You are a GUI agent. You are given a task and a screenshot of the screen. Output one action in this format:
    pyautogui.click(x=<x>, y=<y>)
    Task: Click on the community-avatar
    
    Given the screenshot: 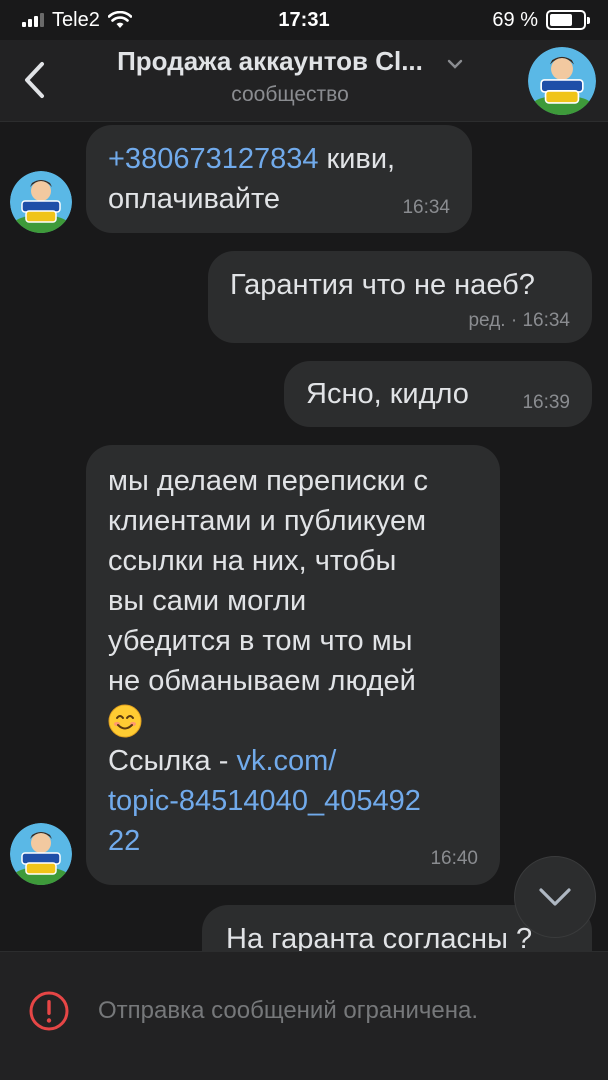 What is the action you would take?
    pyautogui.click(x=562, y=81)
    